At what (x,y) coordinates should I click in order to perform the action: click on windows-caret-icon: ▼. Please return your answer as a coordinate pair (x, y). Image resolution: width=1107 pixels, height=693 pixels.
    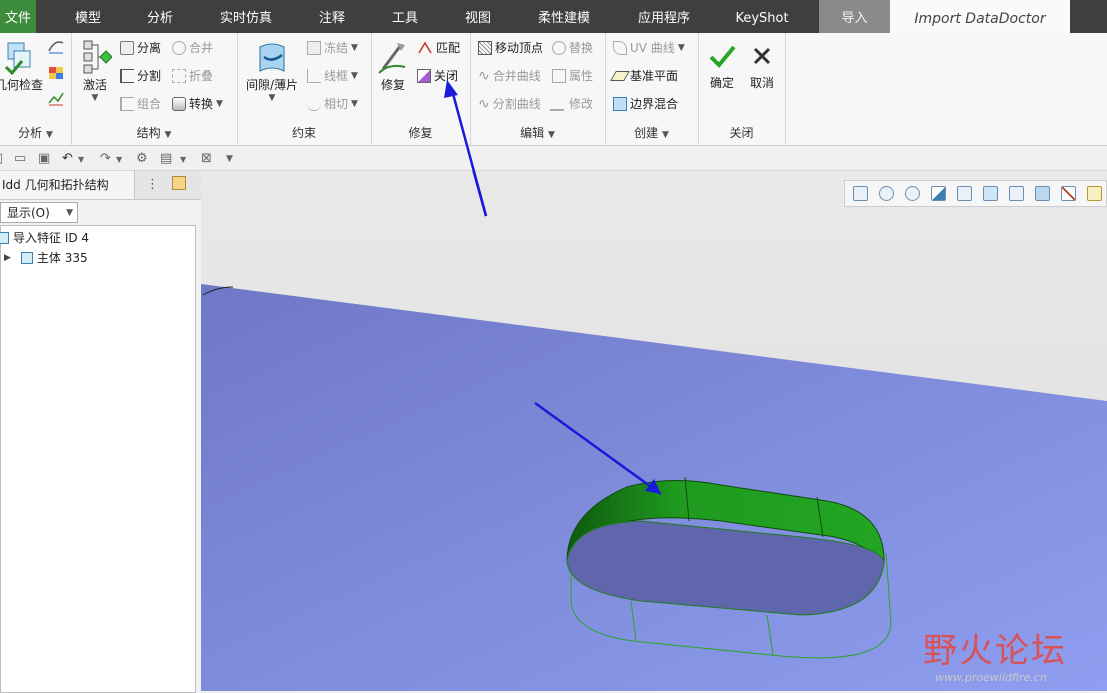
    Looking at the image, I should click on (183, 159).